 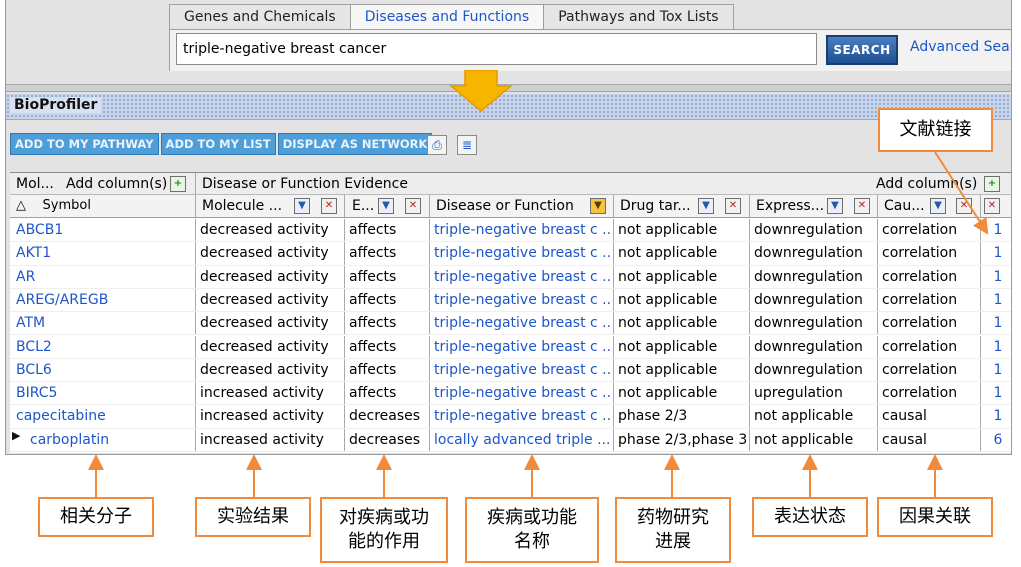 I want to click on add-columns-right: Add column(s), so click(x=926, y=183).